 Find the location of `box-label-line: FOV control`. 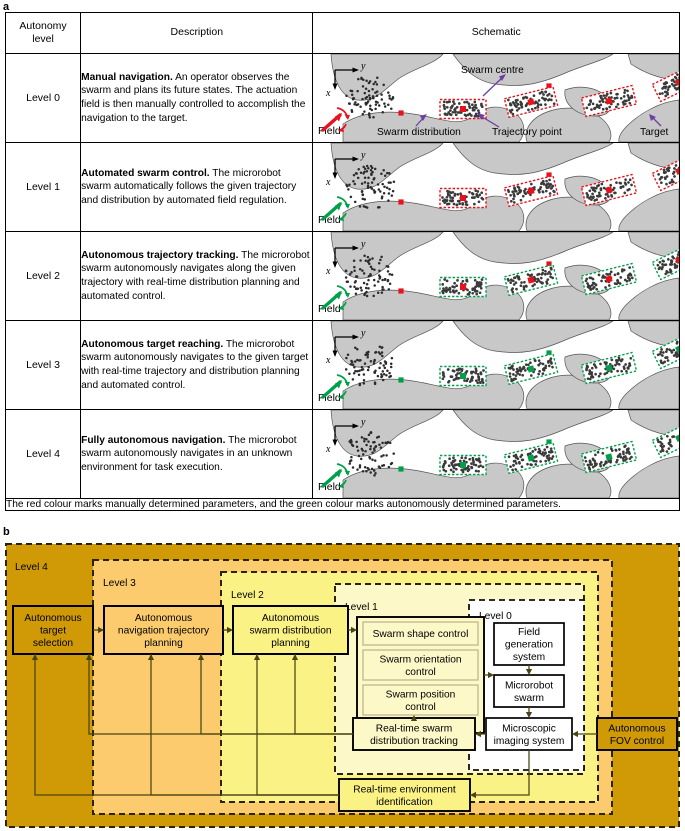

box-label-line: FOV control is located at coordinates (637, 741).